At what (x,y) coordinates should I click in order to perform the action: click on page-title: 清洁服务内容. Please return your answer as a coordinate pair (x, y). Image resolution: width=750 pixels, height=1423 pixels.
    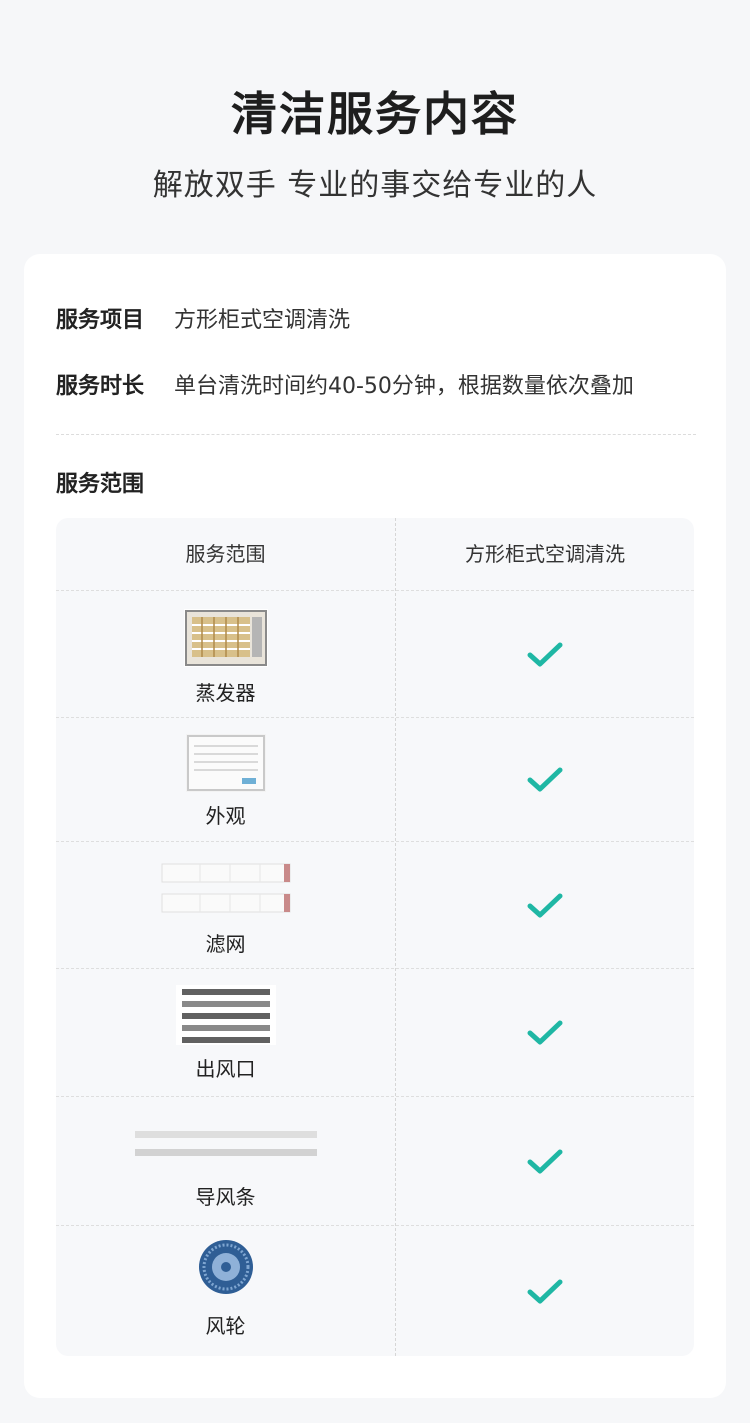
    Looking at the image, I should click on (375, 114).